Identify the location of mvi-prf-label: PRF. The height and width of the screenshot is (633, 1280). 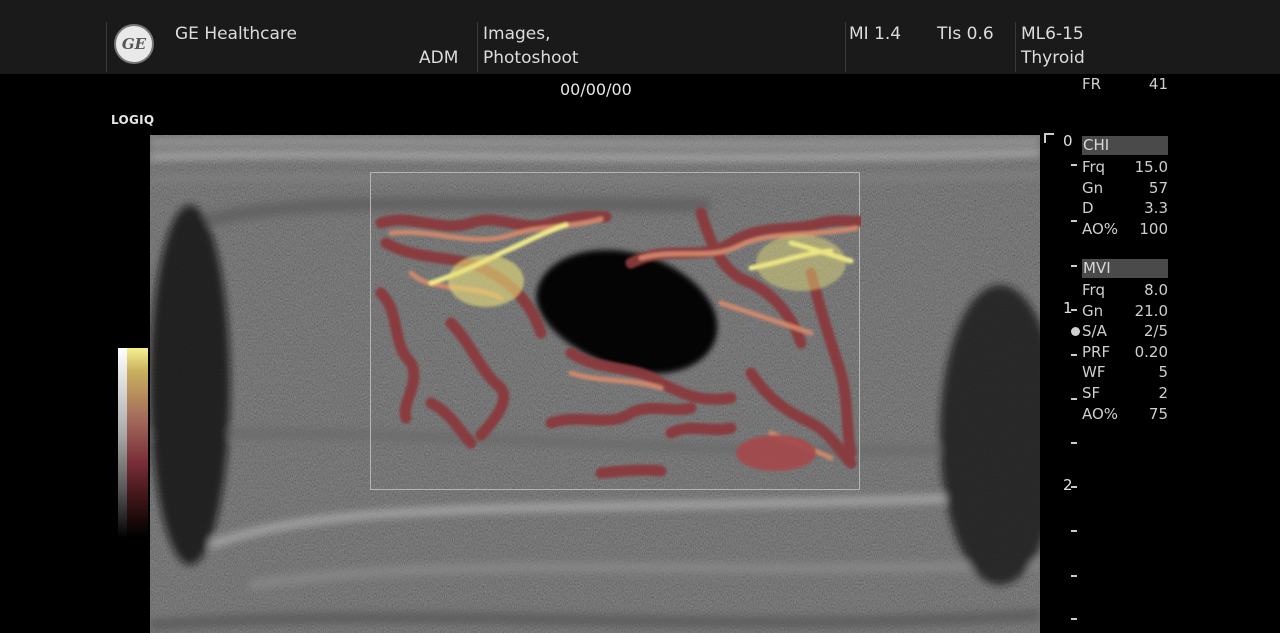
(1096, 351).